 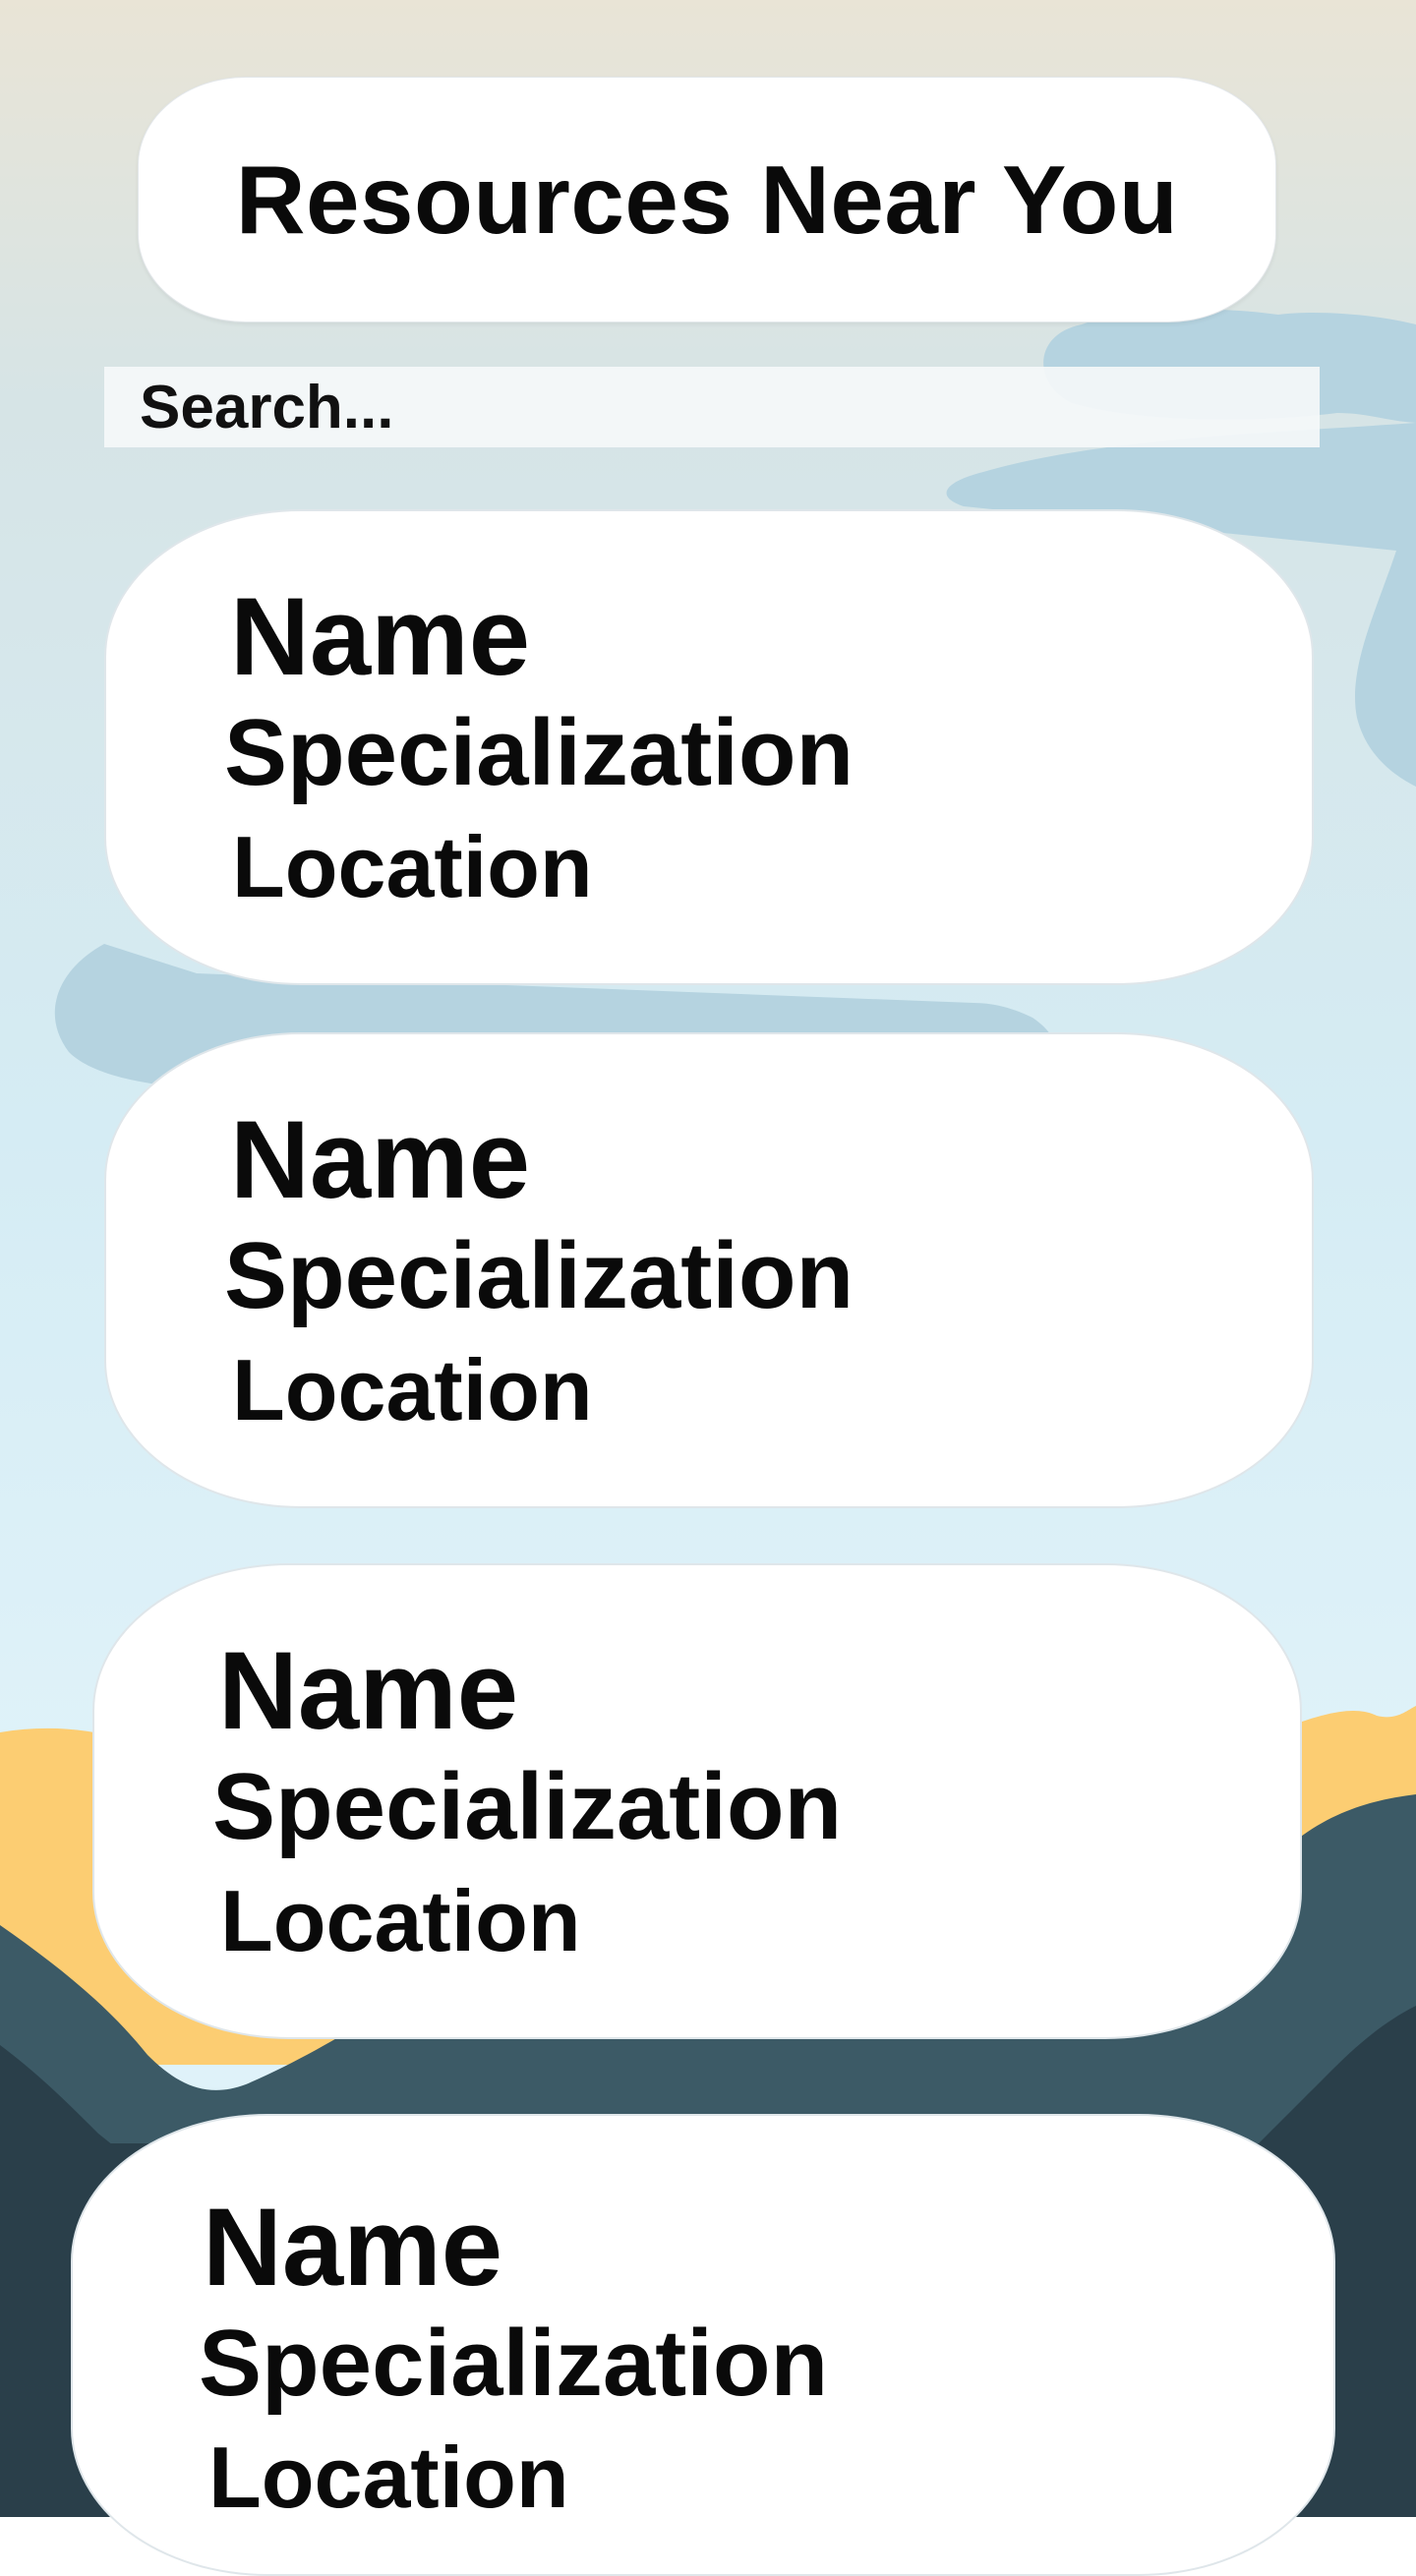 I want to click on search-input, so click(x=712, y=407).